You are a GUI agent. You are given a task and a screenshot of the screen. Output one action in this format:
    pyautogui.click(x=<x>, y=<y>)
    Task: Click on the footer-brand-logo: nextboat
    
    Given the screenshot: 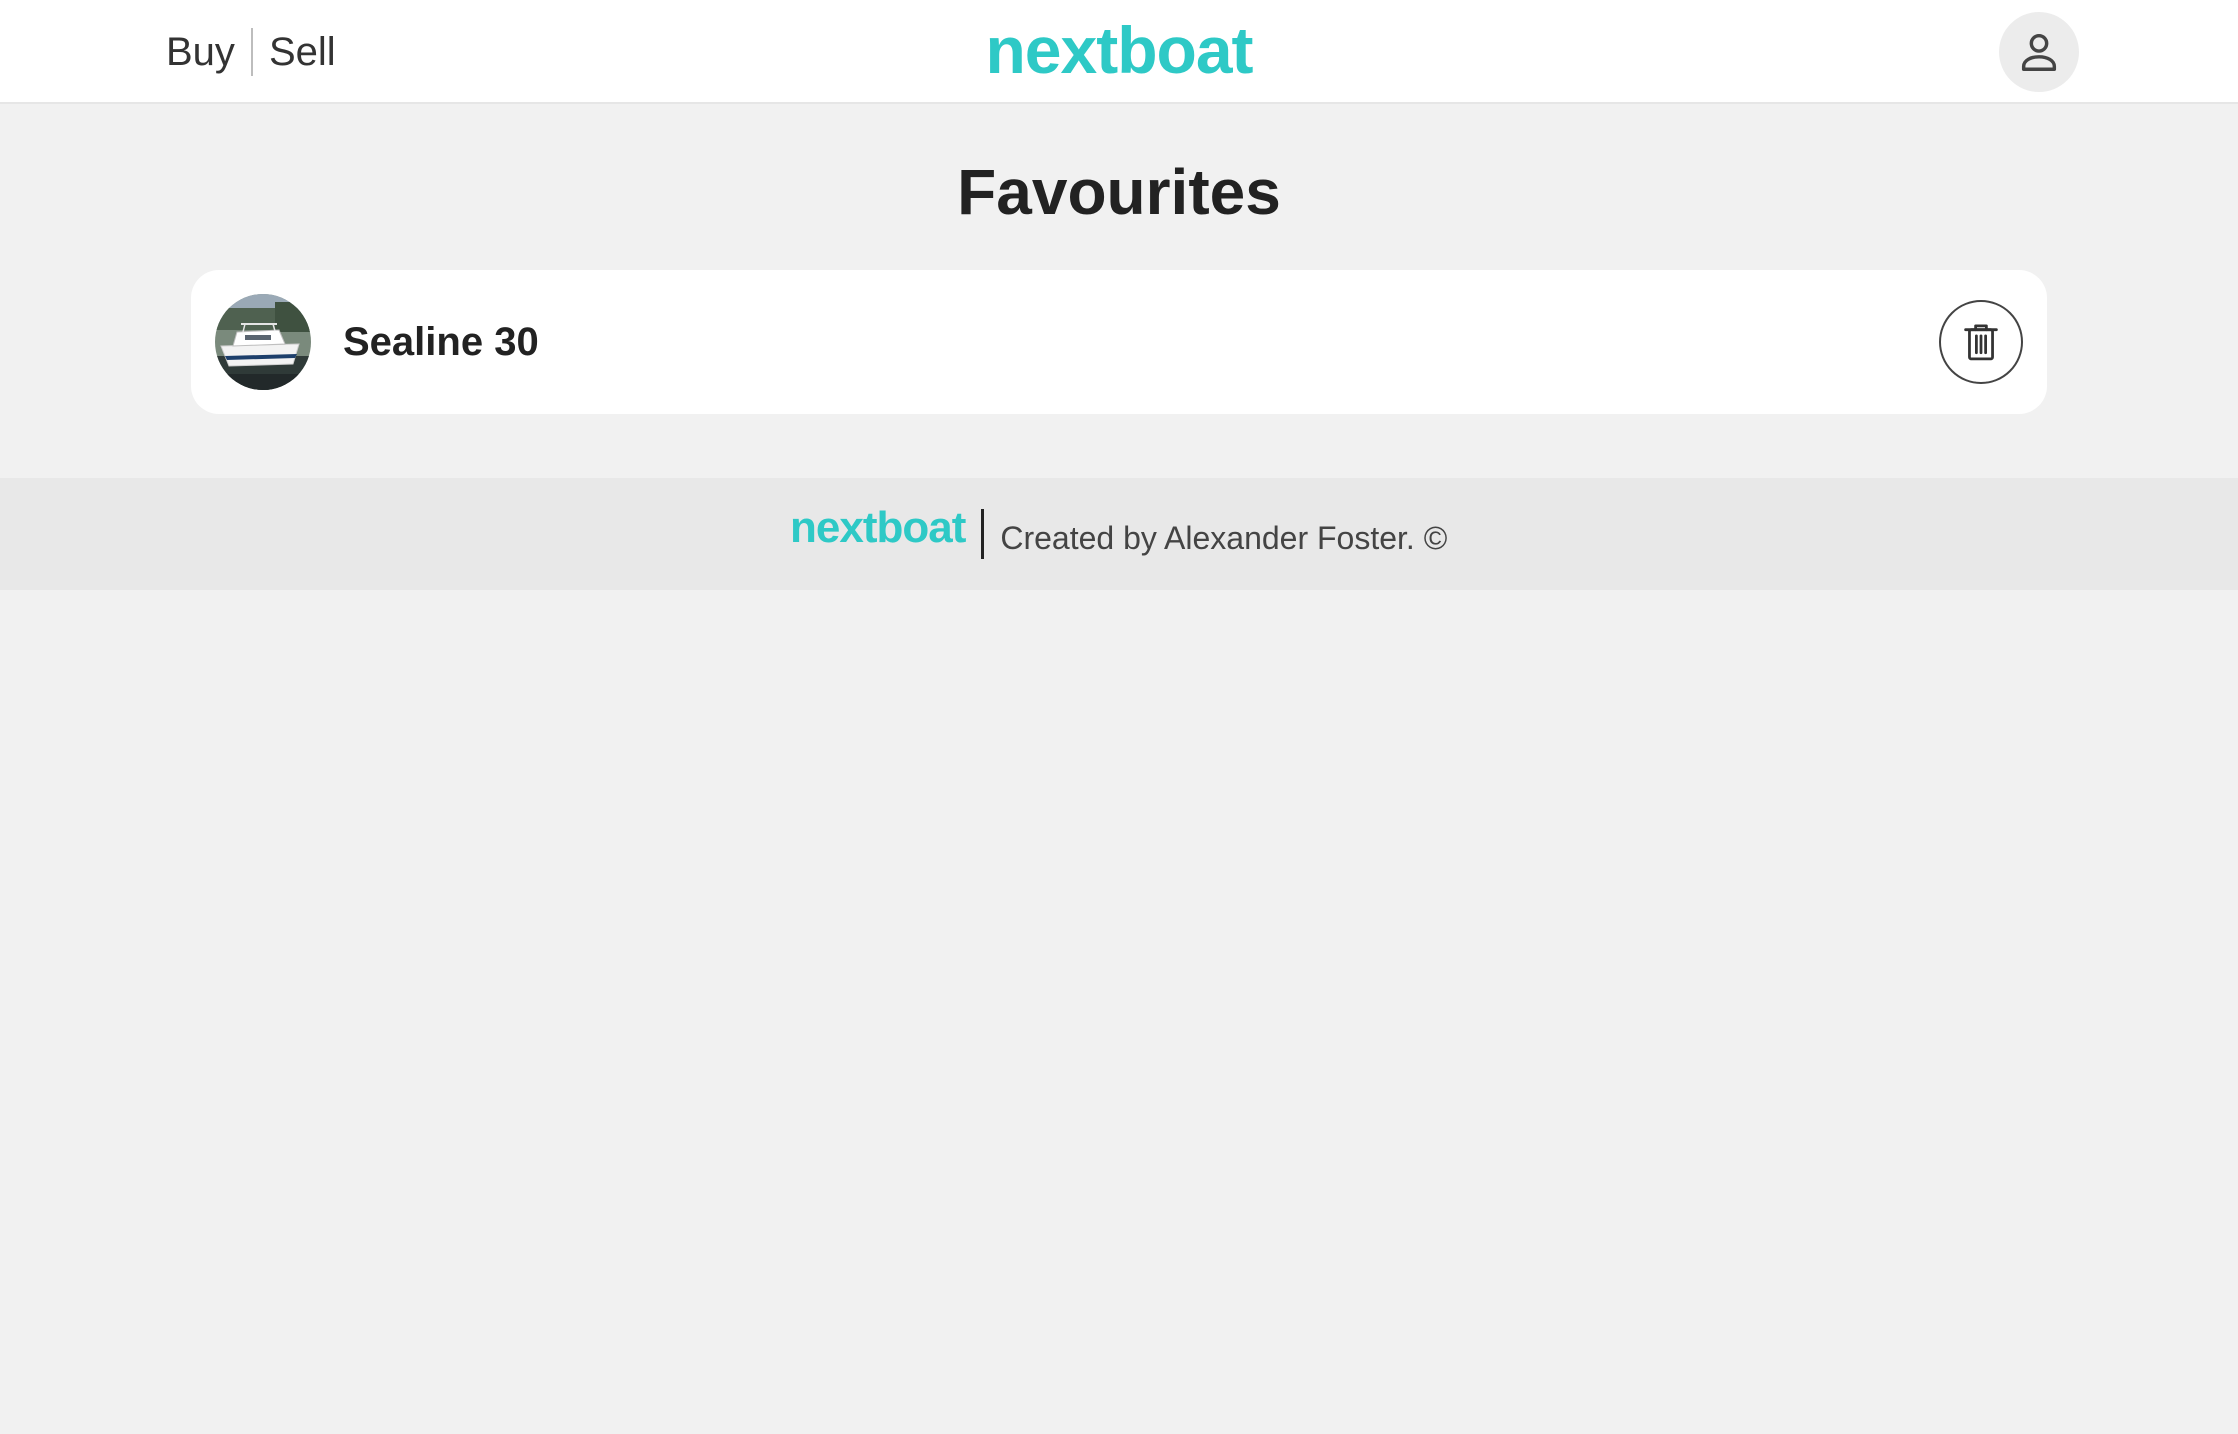 What is the action you would take?
    pyautogui.click(x=878, y=528)
    